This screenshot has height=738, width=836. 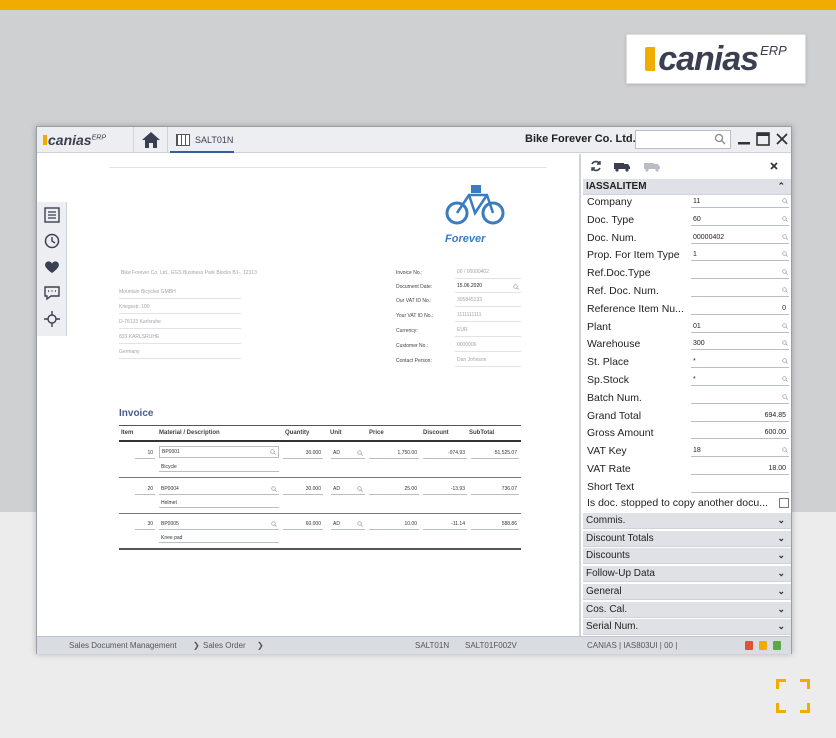 I want to click on field-input-ref-doc-num, so click(x=740, y=290).